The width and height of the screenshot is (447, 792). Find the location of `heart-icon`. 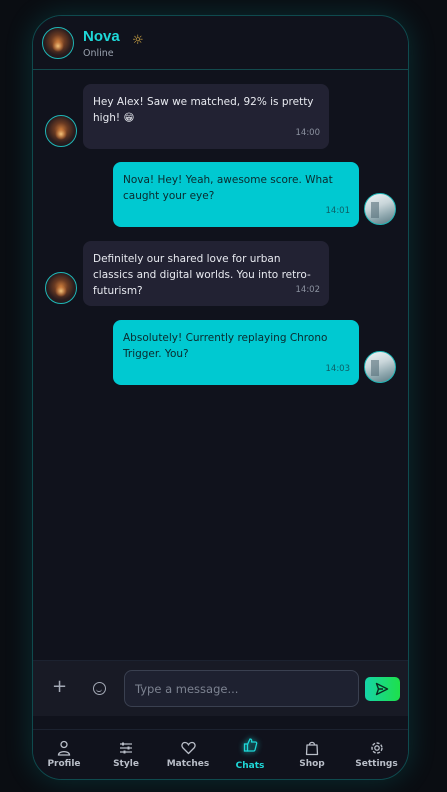

heart-icon is located at coordinates (188, 748).